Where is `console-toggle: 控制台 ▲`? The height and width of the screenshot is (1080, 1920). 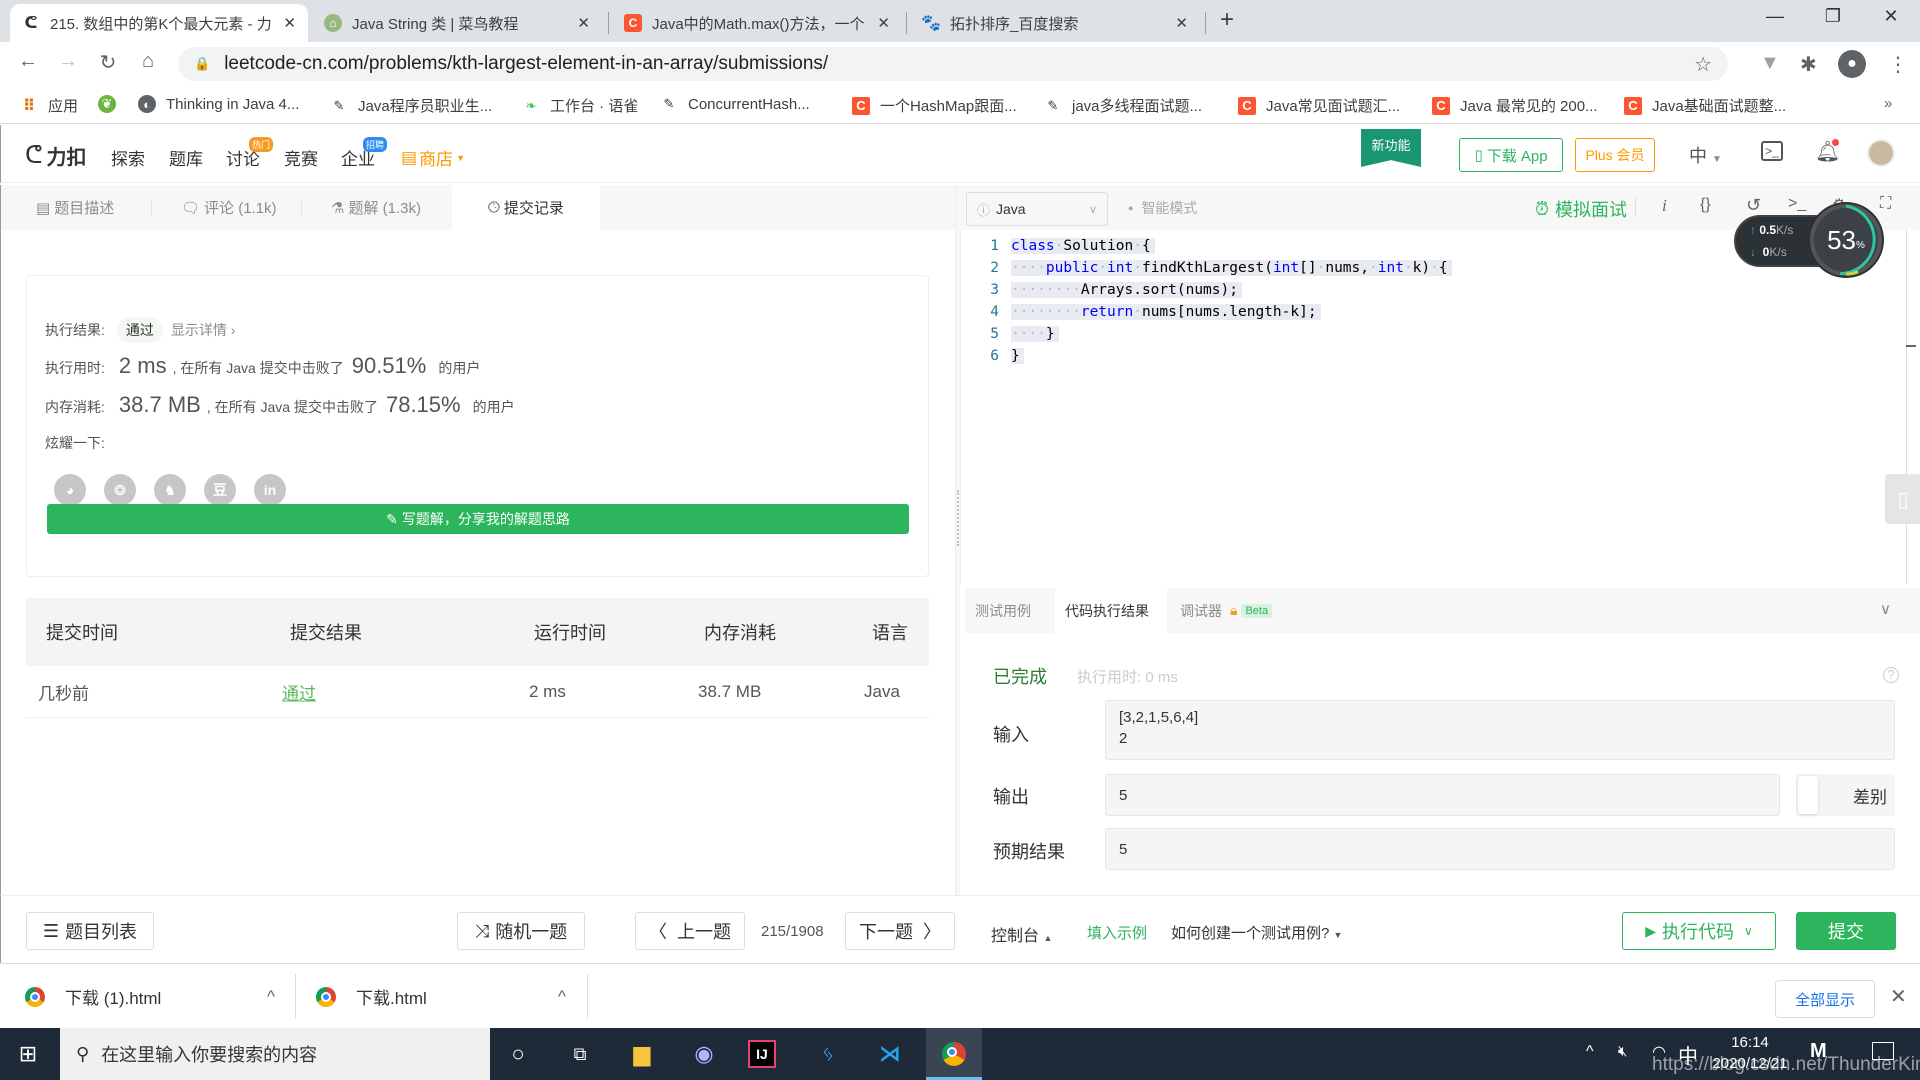 console-toggle: 控制台 ▲ is located at coordinates (1021, 934).